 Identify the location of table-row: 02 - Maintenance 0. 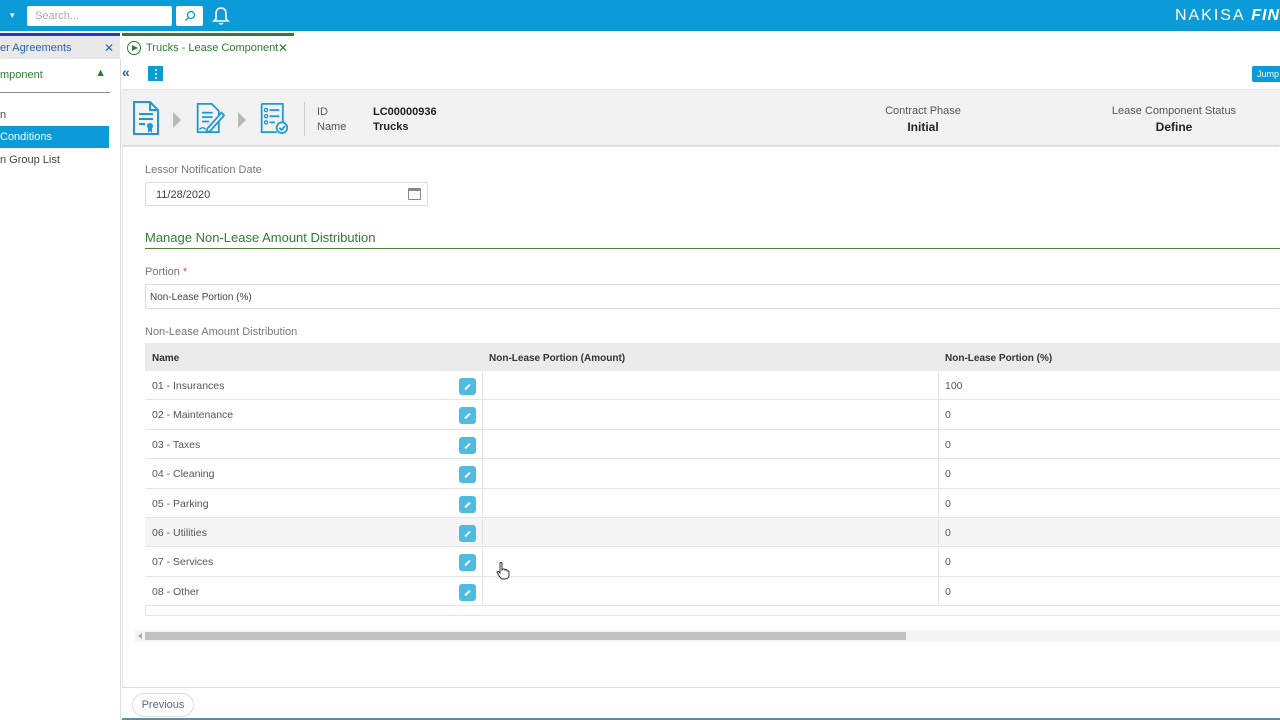
(712, 415).